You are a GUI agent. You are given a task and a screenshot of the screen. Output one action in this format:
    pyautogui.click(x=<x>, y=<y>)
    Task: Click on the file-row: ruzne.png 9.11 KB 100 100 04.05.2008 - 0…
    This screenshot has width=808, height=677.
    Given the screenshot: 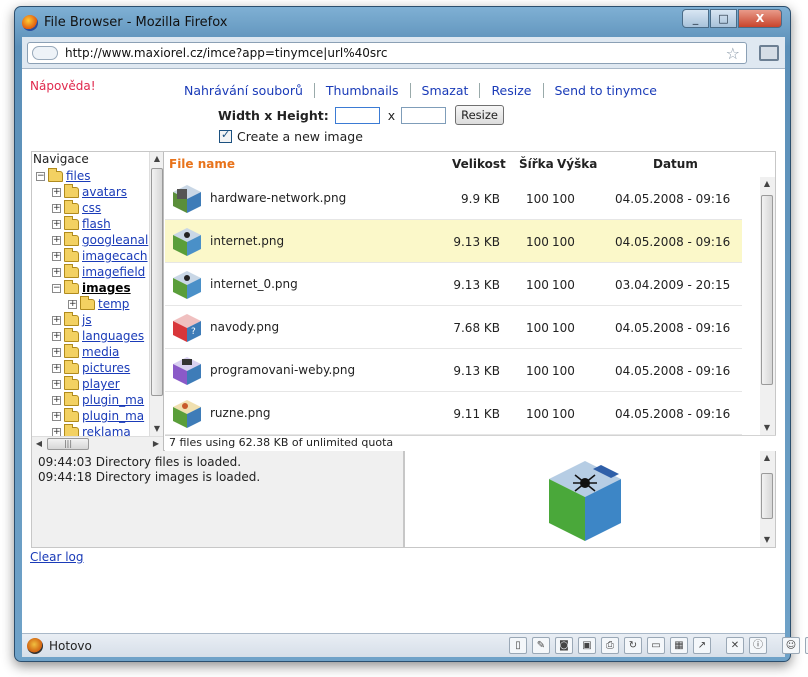 What is the action you would take?
    pyautogui.click(x=453, y=413)
    